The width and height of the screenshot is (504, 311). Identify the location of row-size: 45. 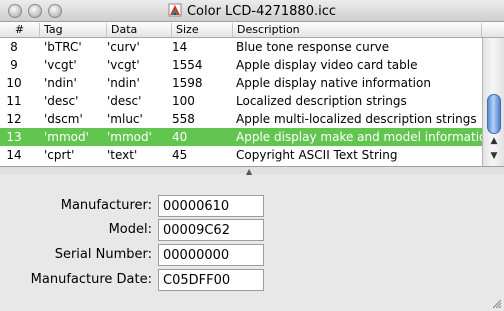
(180, 155).